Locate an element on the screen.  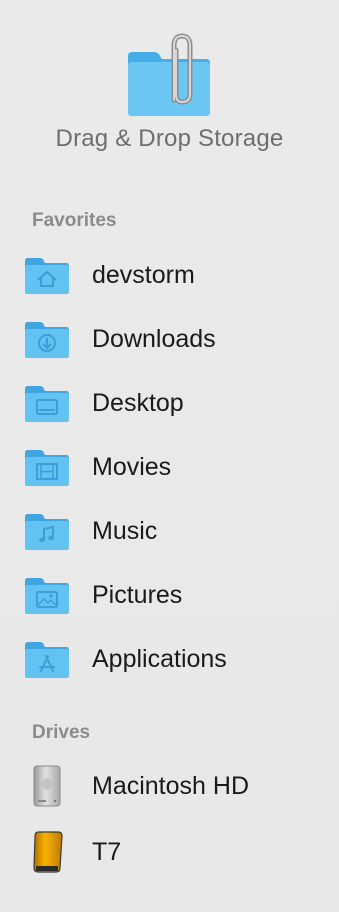
paperclip-folder-icon is located at coordinates (169, 74).